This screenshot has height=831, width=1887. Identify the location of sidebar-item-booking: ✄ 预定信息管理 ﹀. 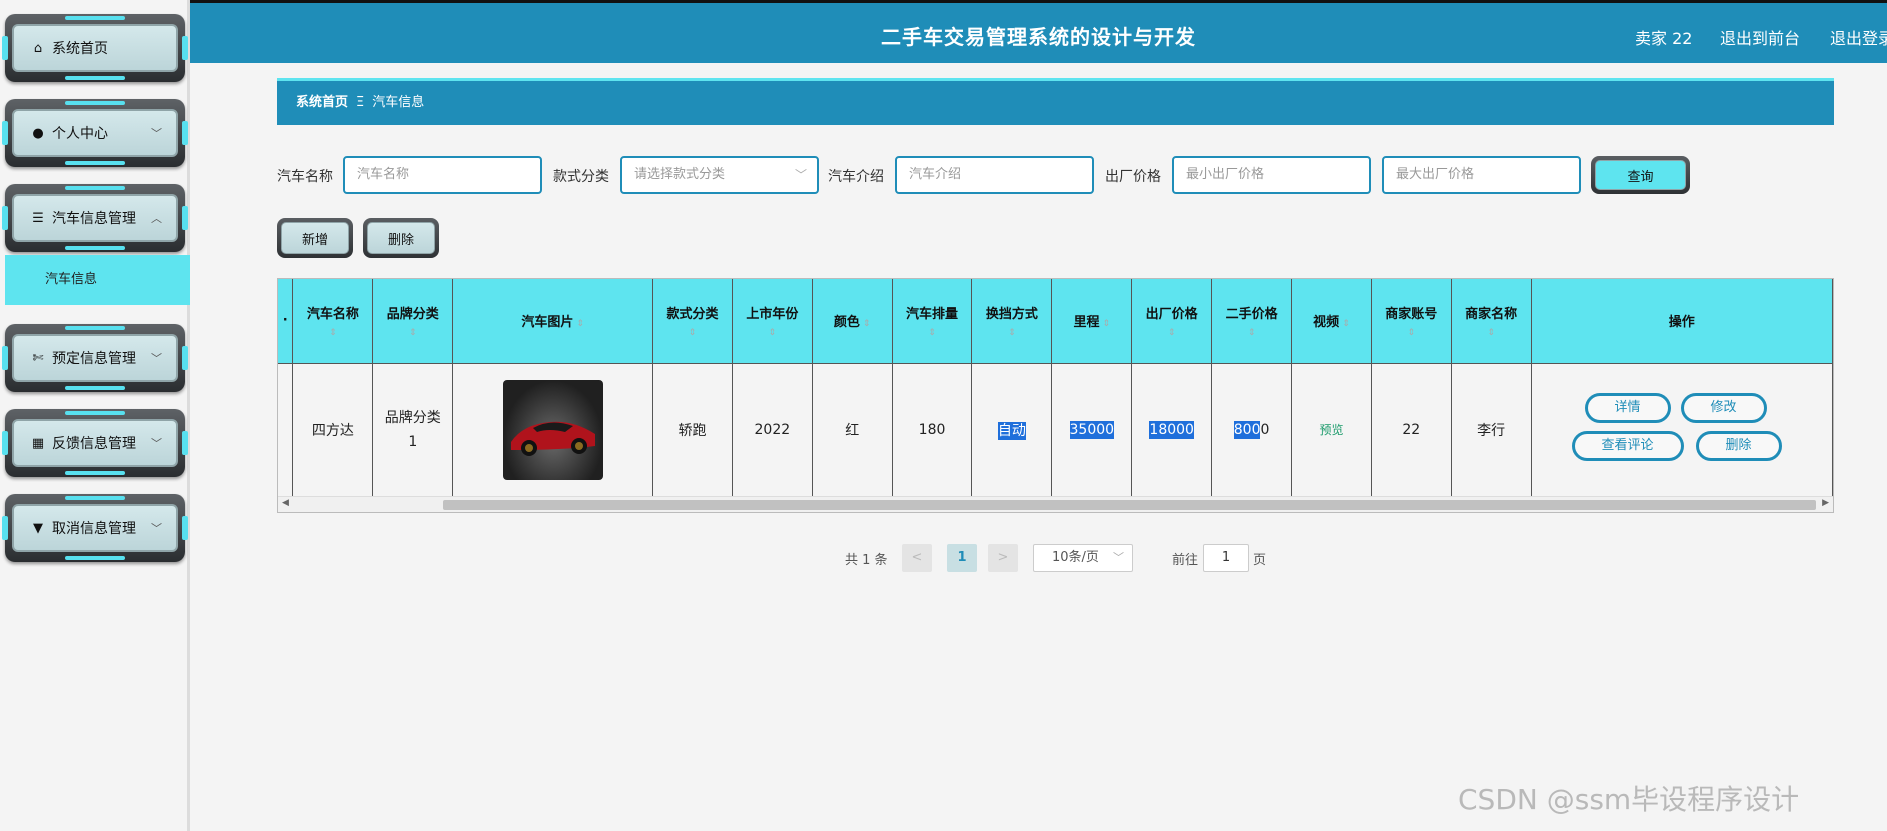
(95, 358).